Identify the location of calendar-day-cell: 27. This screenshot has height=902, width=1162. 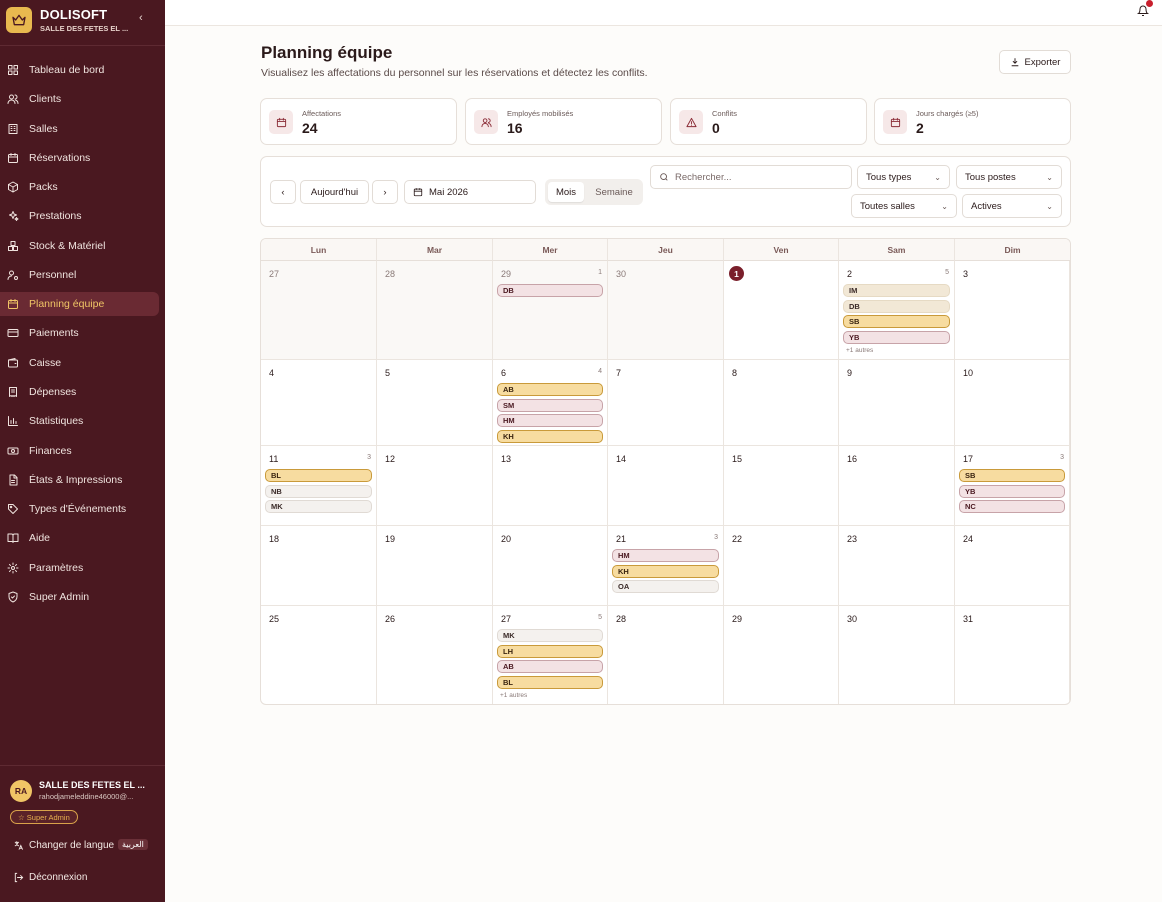
(319, 310).